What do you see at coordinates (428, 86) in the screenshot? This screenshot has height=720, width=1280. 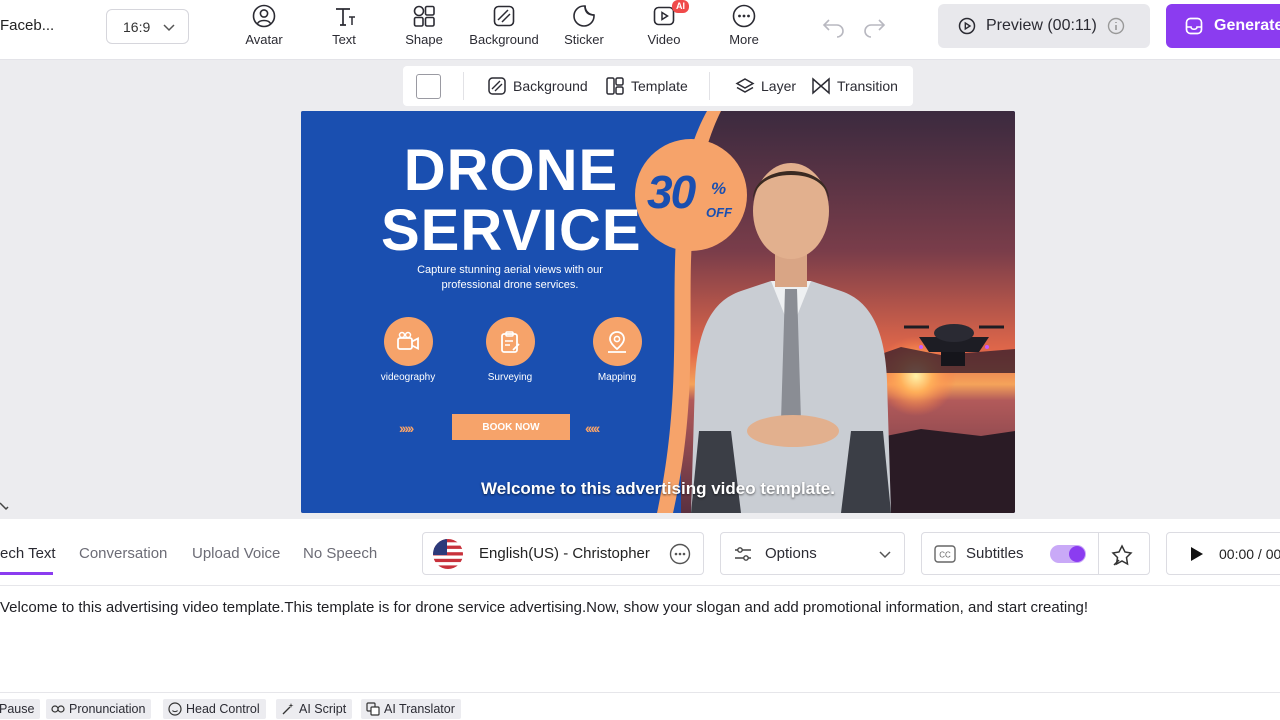 I see `color-swatch` at bounding box center [428, 86].